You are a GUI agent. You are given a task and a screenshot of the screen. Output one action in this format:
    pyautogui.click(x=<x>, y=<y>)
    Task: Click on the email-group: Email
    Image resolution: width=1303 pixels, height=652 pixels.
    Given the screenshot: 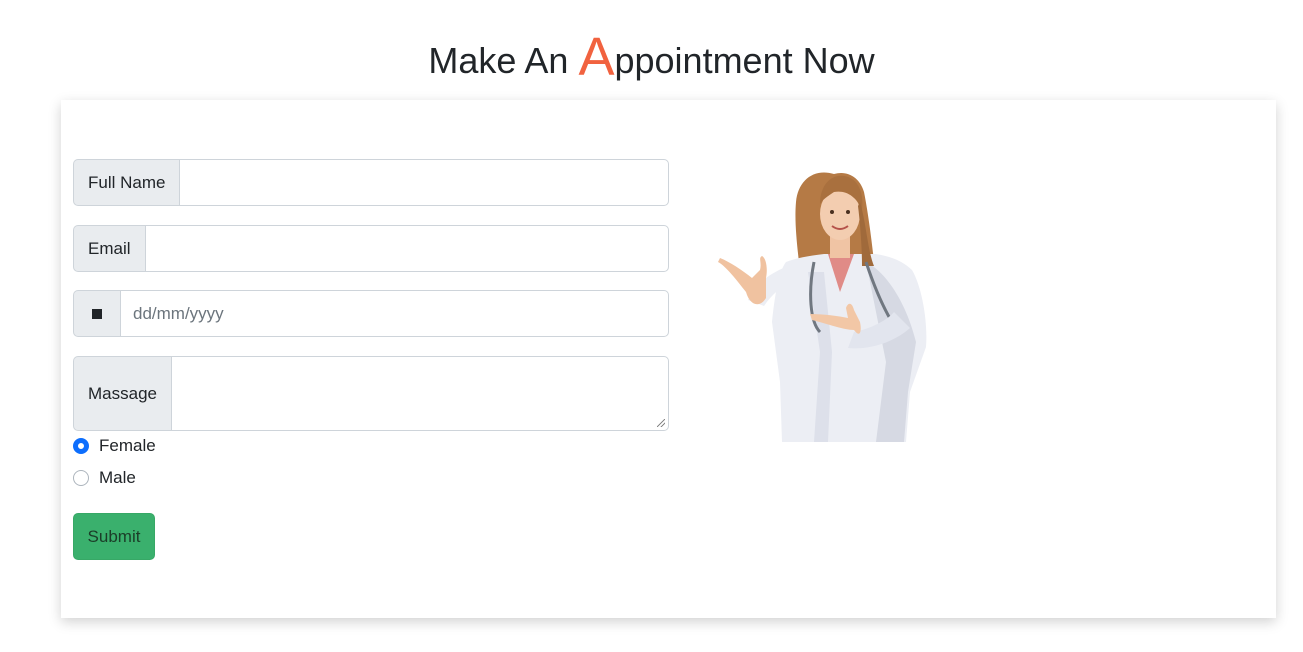 What is the action you would take?
    pyautogui.click(x=371, y=248)
    